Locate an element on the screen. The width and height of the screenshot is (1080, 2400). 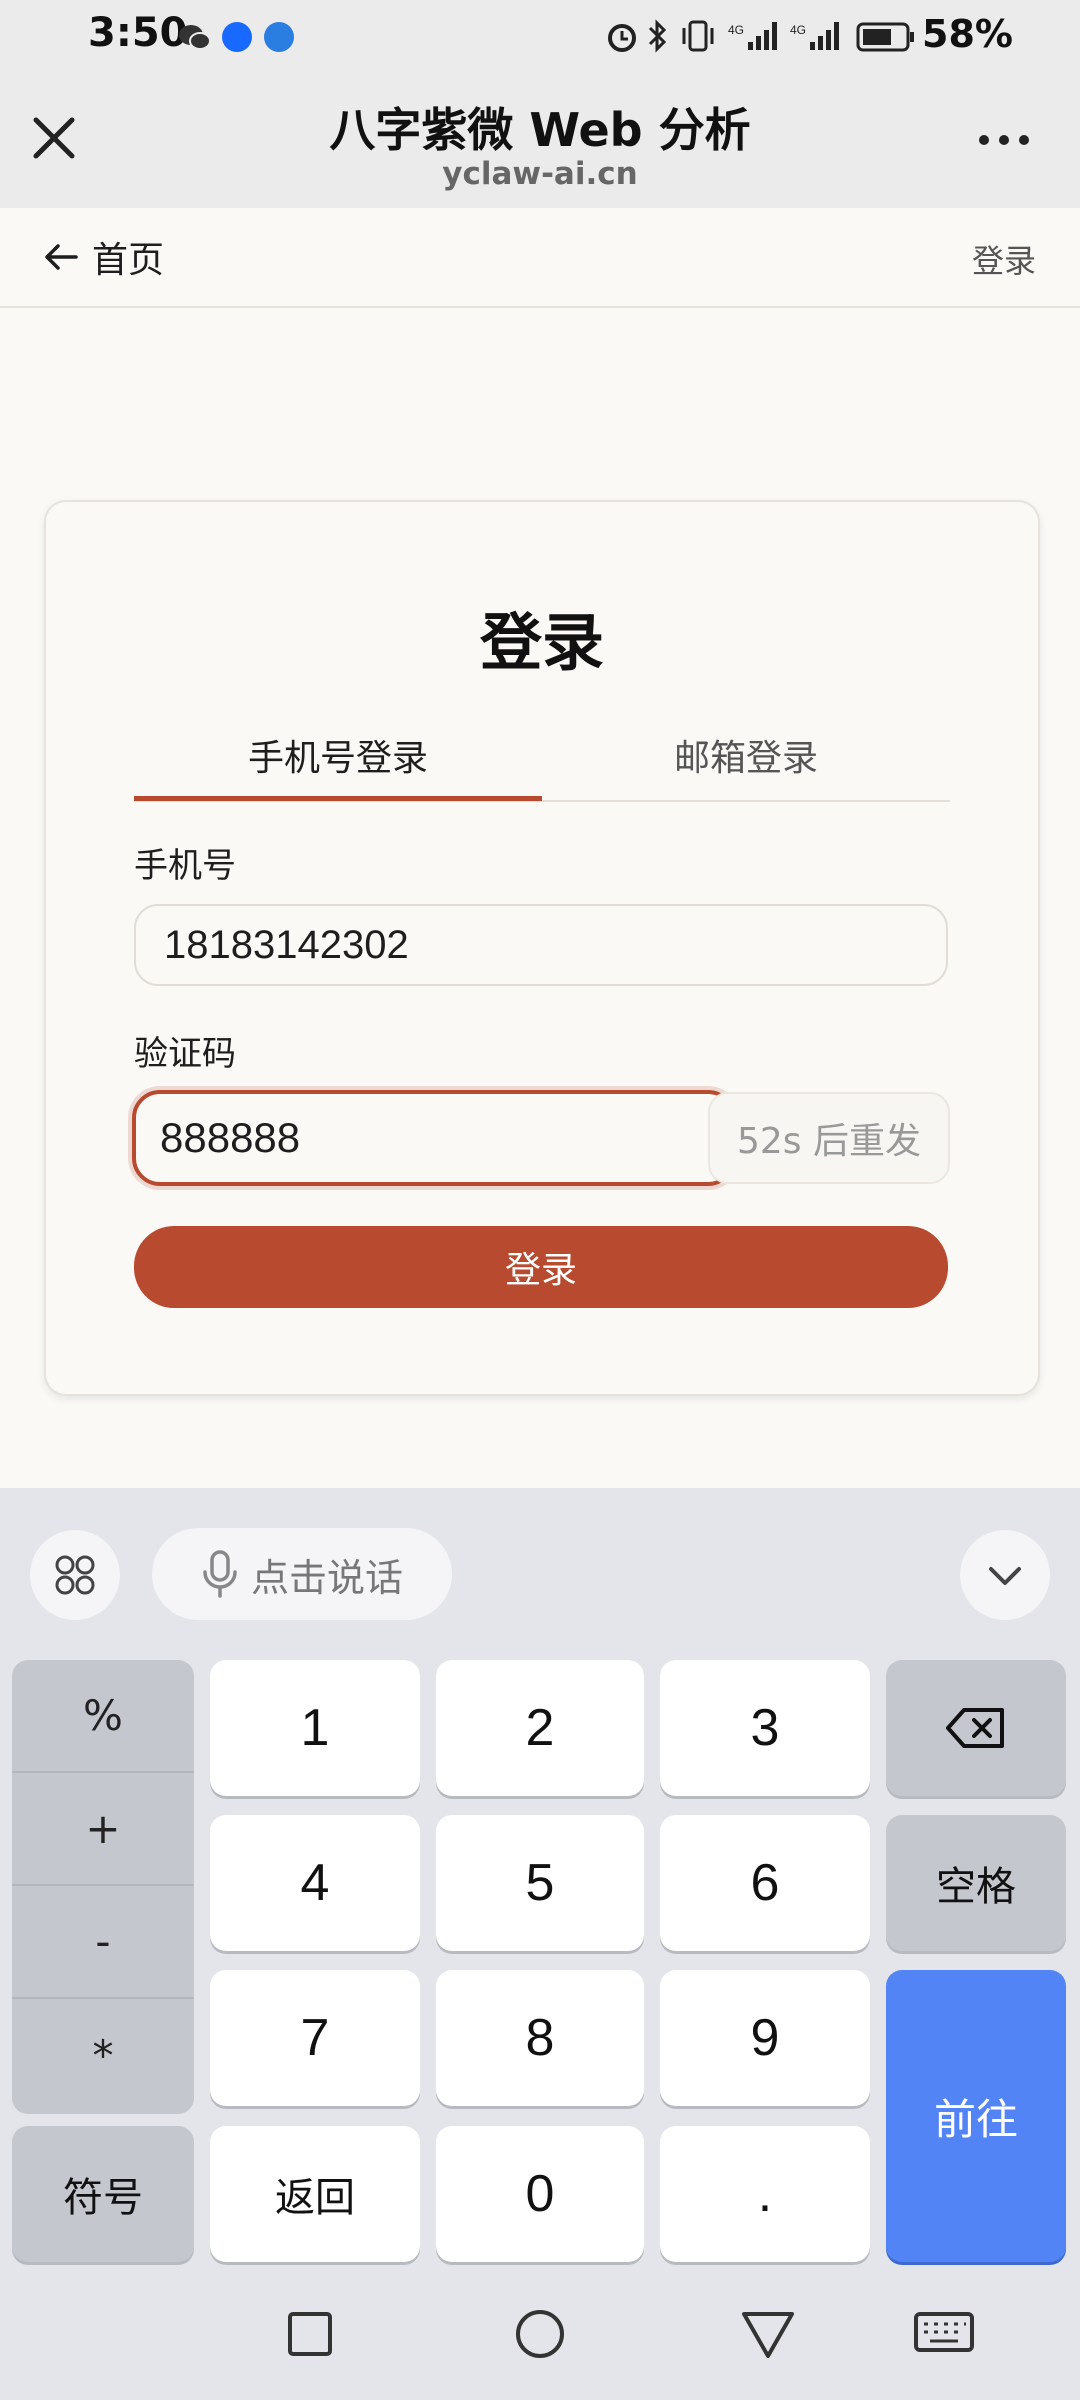
chevron-down-icon is located at coordinates (1005, 1575).